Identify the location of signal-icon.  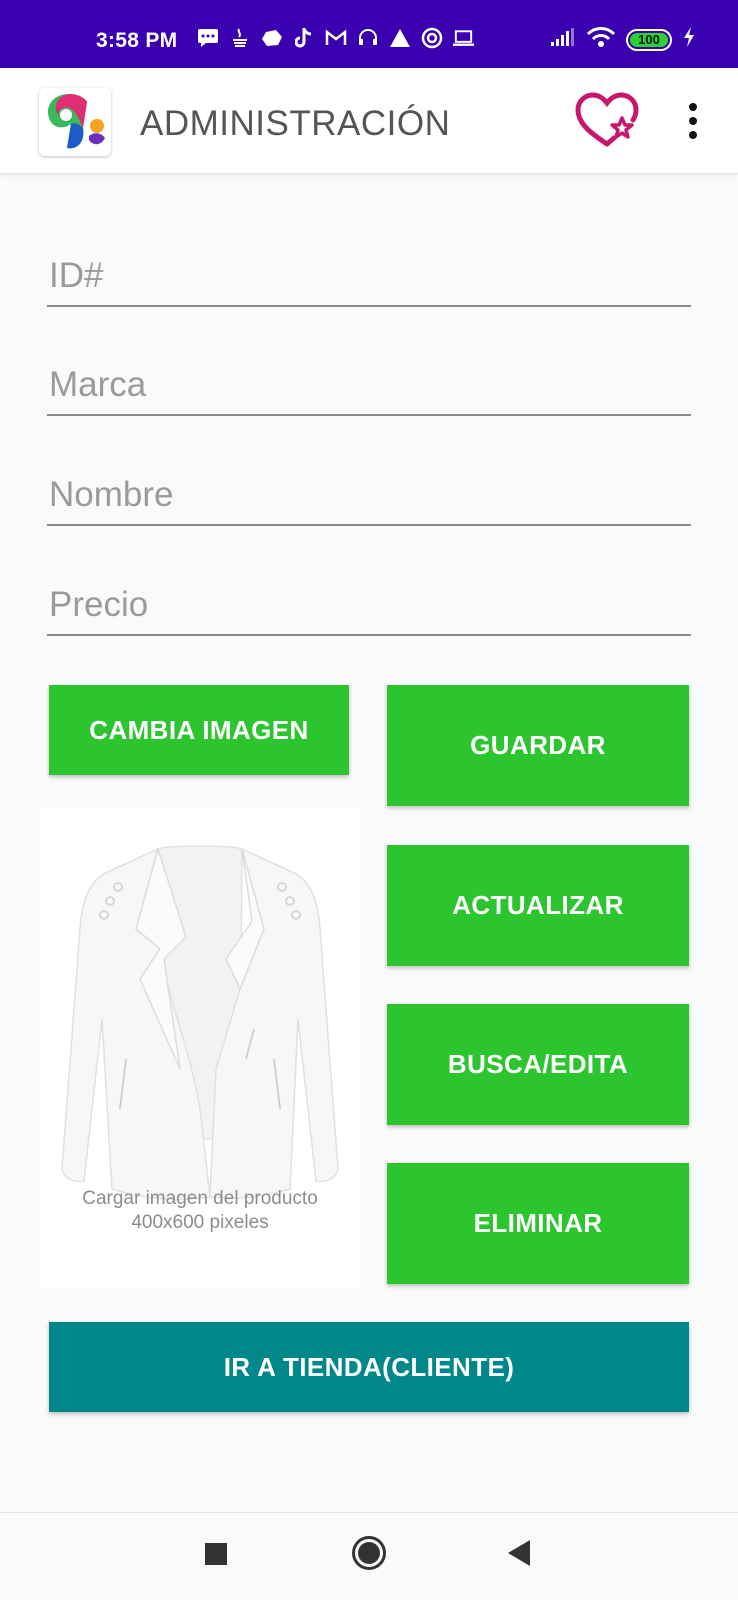
(563, 39).